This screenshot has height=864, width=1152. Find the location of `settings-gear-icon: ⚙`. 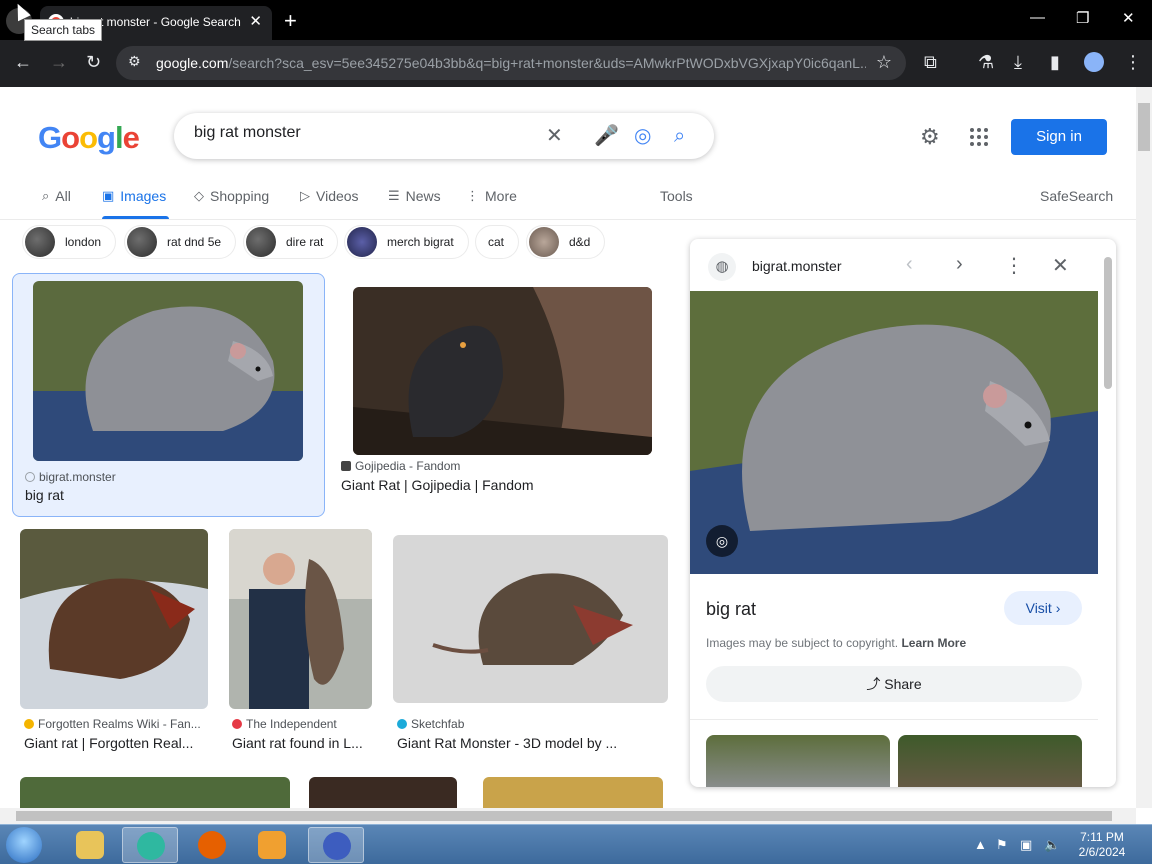

settings-gear-icon: ⚙ is located at coordinates (930, 137).